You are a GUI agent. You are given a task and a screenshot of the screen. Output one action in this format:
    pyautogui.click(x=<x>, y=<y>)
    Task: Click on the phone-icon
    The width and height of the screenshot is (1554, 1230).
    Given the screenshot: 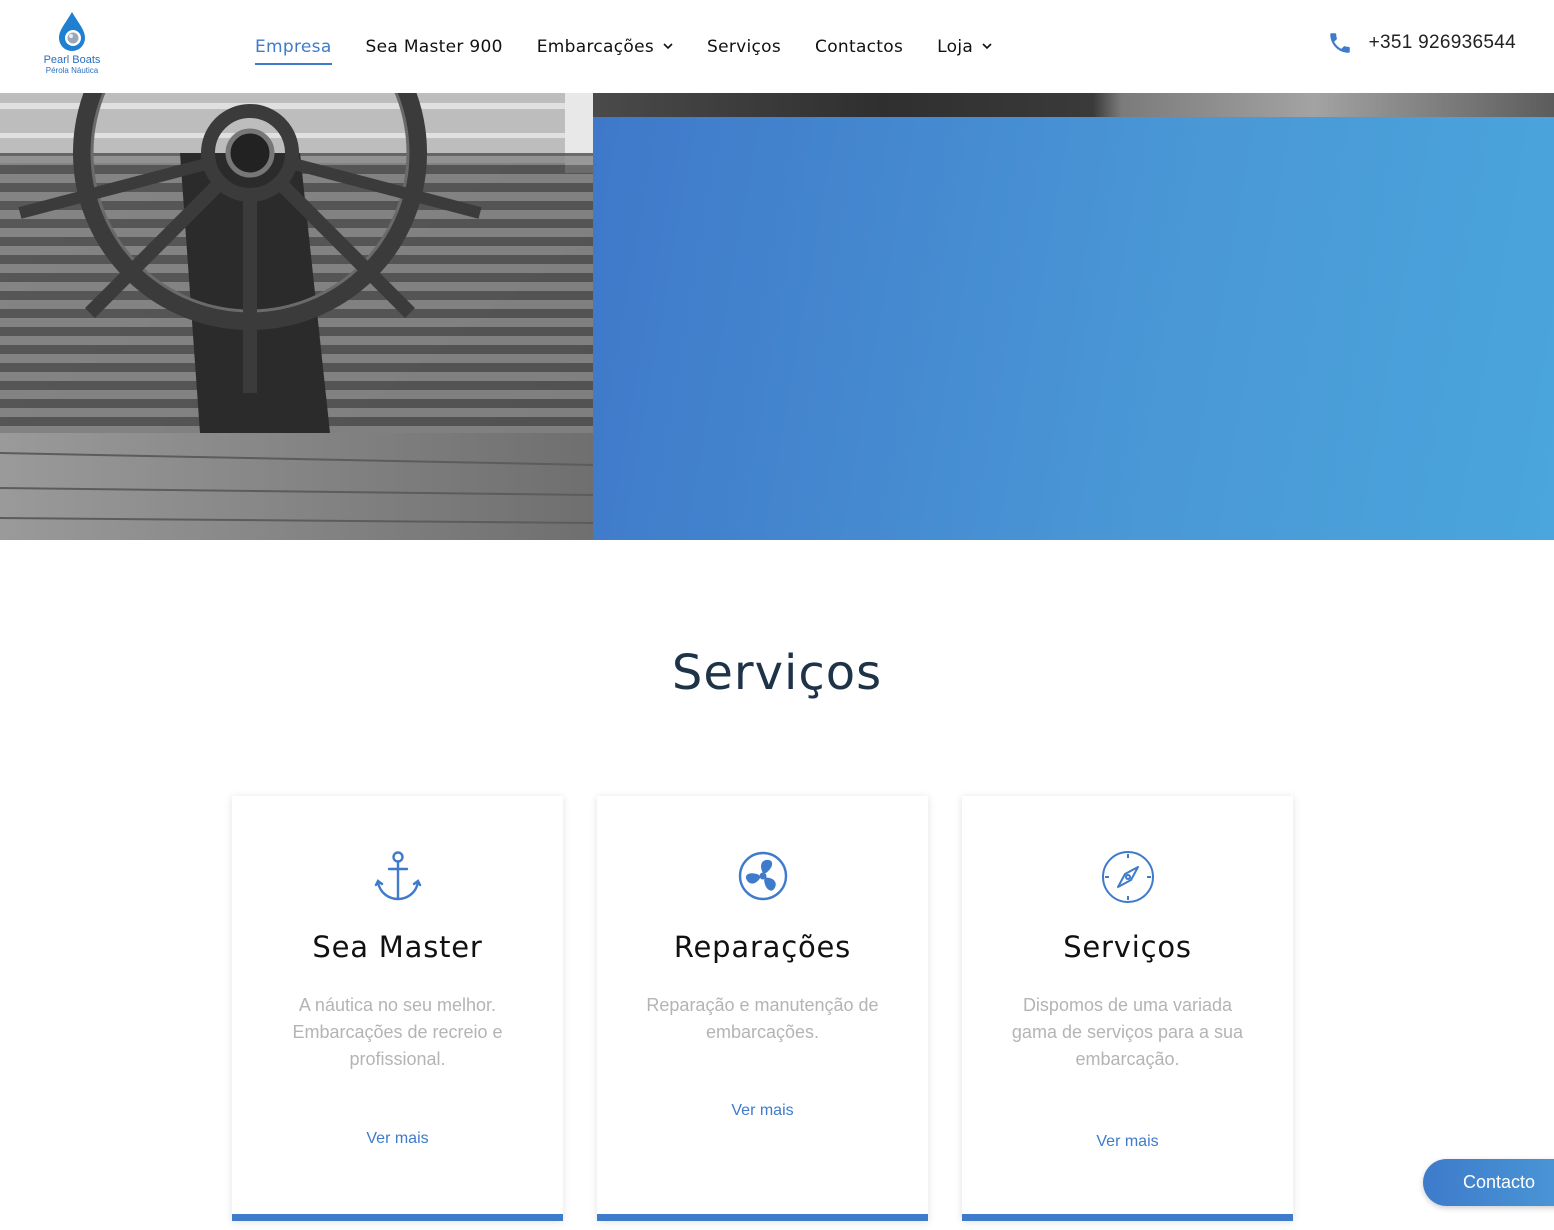 What is the action you would take?
    pyautogui.click(x=1339, y=43)
    